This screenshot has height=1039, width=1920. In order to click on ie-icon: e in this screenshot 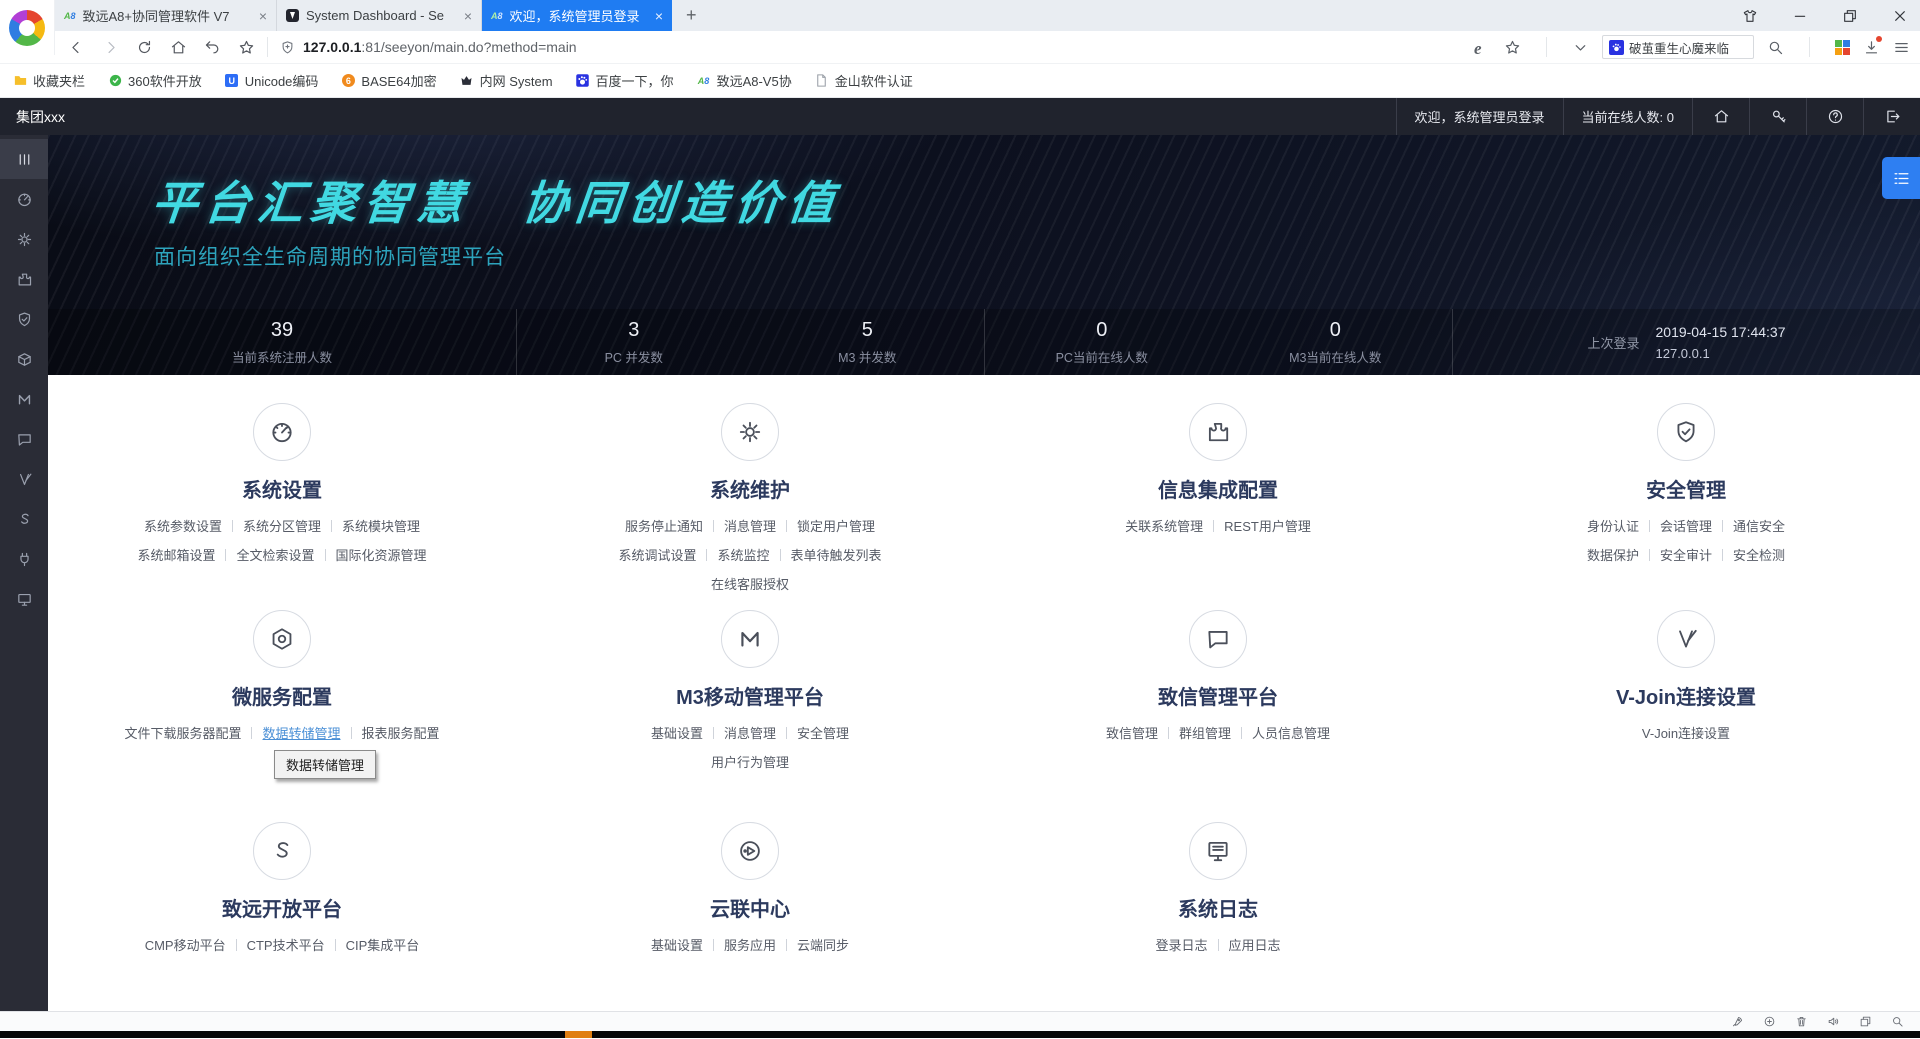, I will do `click(1482, 48)`.